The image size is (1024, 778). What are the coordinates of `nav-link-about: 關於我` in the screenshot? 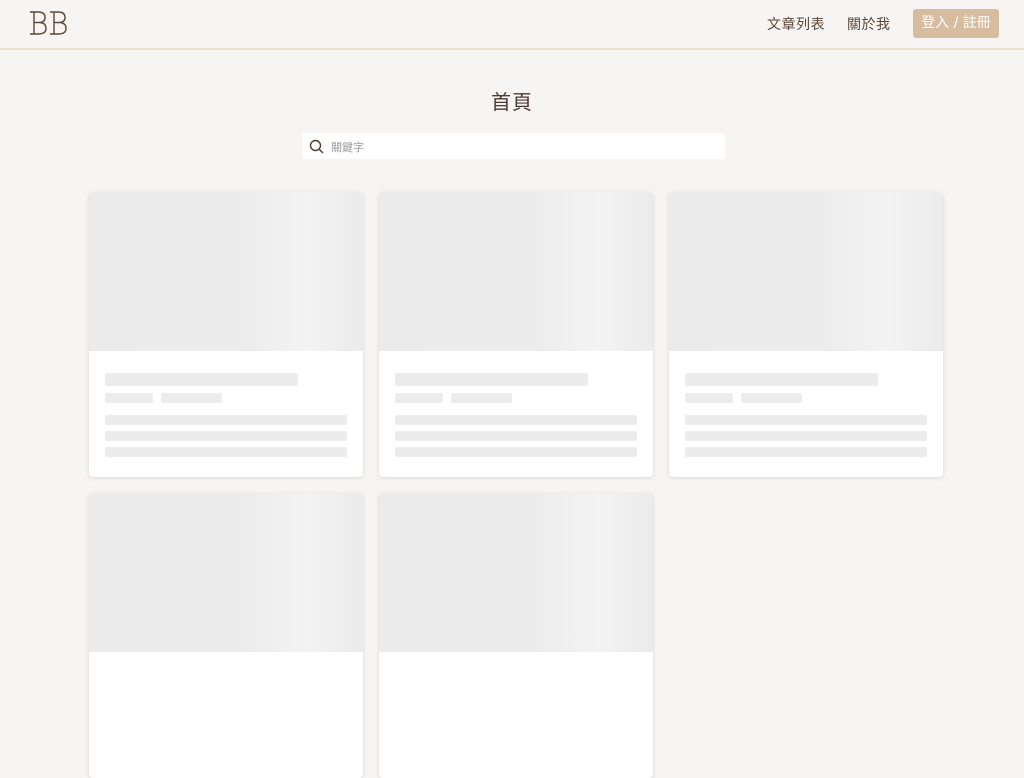 It's located at (869, 24).